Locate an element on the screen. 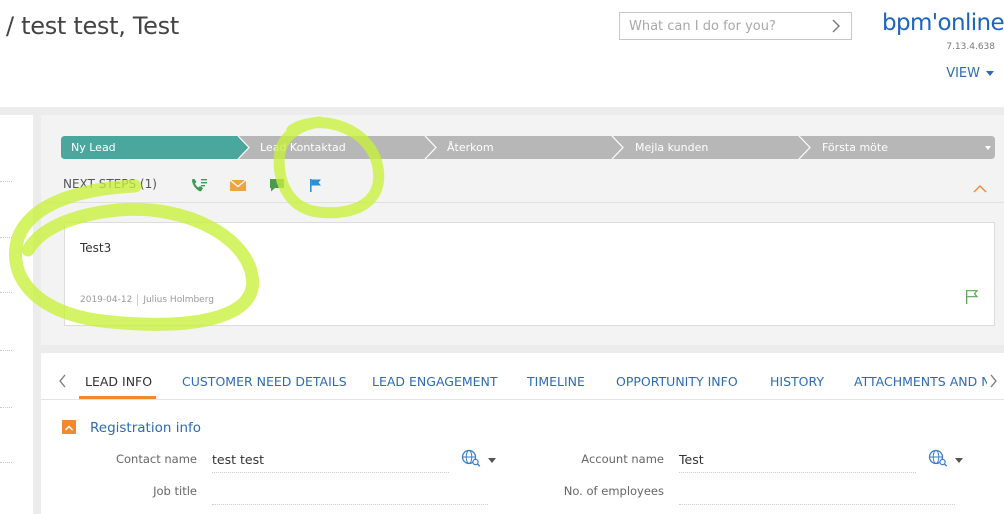 This screenshot has width=1004, height=514. tab-customer-need-details: CUSTOMER NEED DETAILS is located at coordinates (264, 381).